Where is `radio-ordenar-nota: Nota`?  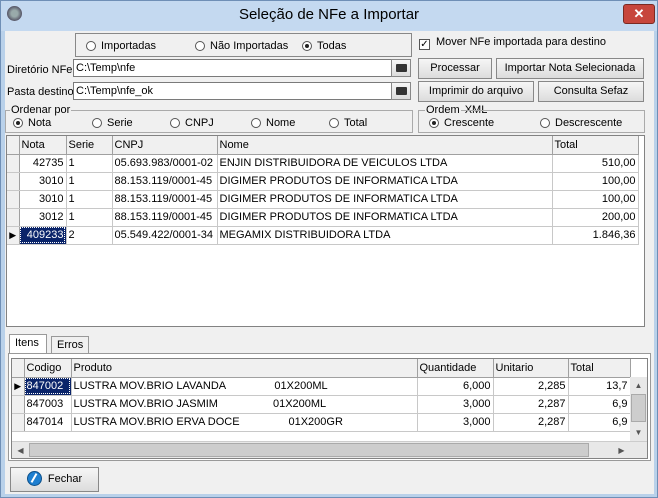
radio-ordenar-nota: Nota is located at coordinates (32, 123).